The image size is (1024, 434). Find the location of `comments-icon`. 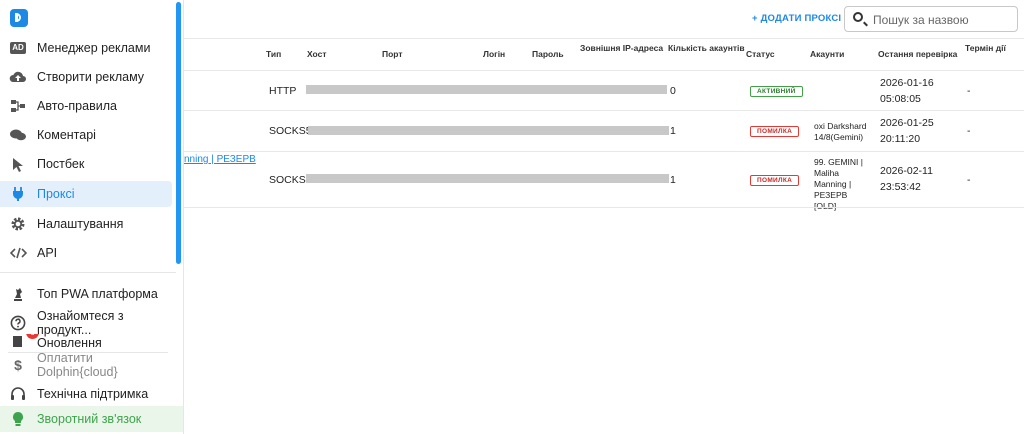

comments-icon is located at coordinates (18, 135).